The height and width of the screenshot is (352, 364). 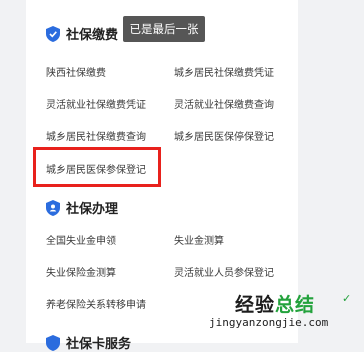 What do you see at coordinates (224, 271) in the screenshot?
I see `service-link-flexible-enroll: 灵活就业人员参保登记` at bounding box center [224, 271].